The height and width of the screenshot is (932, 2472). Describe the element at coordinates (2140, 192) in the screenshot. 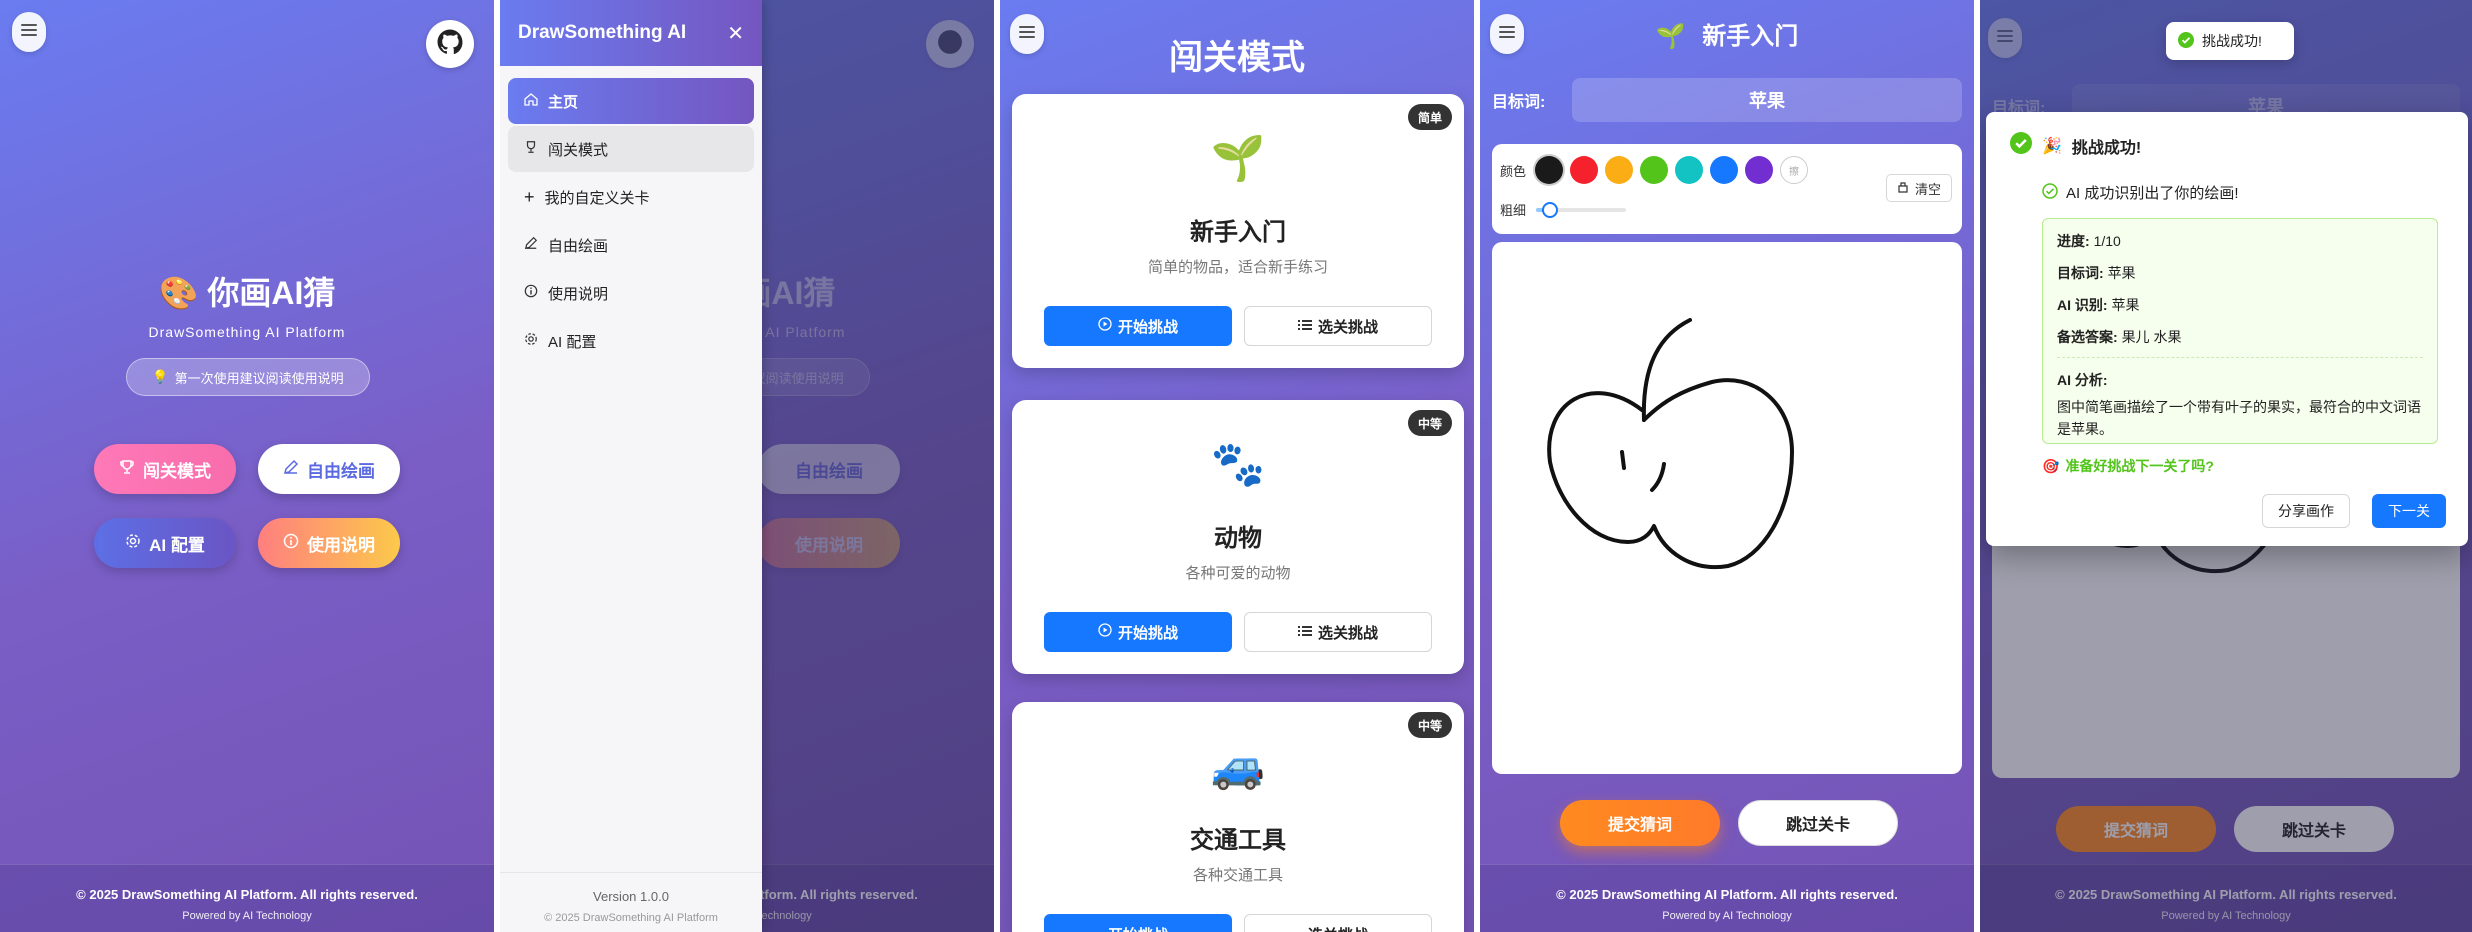

I see `recognized-message: AI 成功识别出了你的绘画!` at that location.